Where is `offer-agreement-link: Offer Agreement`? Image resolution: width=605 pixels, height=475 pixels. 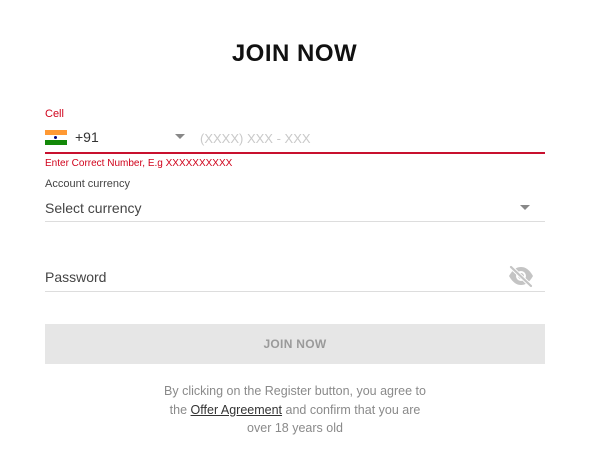 offer-agreement-link: Offer Agreement is located at coordinates (237, 410).